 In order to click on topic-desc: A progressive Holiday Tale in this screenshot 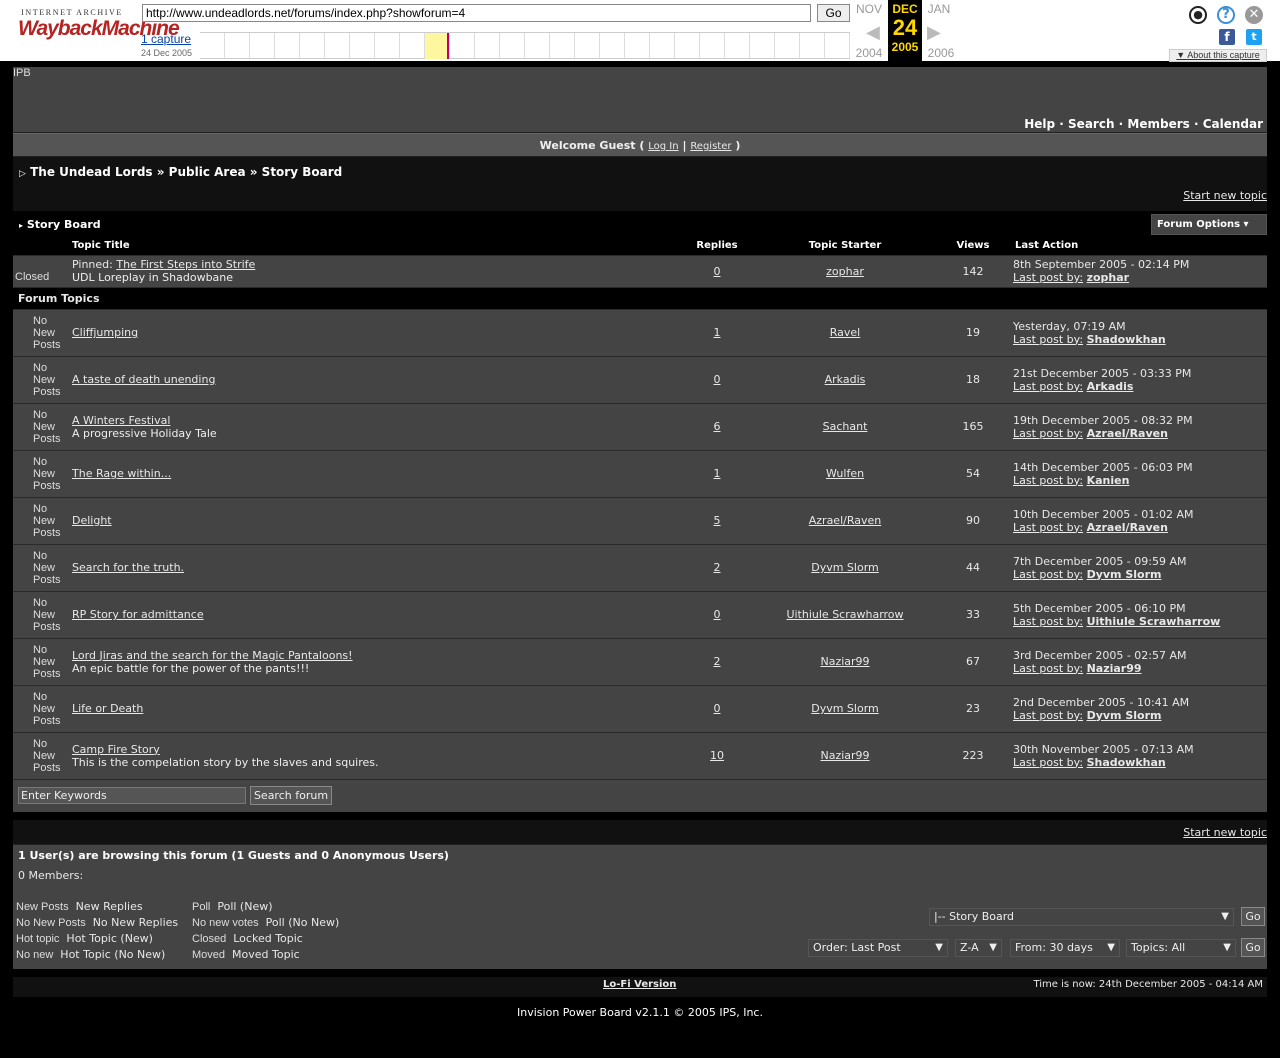, I will do `click(144, 433)`.